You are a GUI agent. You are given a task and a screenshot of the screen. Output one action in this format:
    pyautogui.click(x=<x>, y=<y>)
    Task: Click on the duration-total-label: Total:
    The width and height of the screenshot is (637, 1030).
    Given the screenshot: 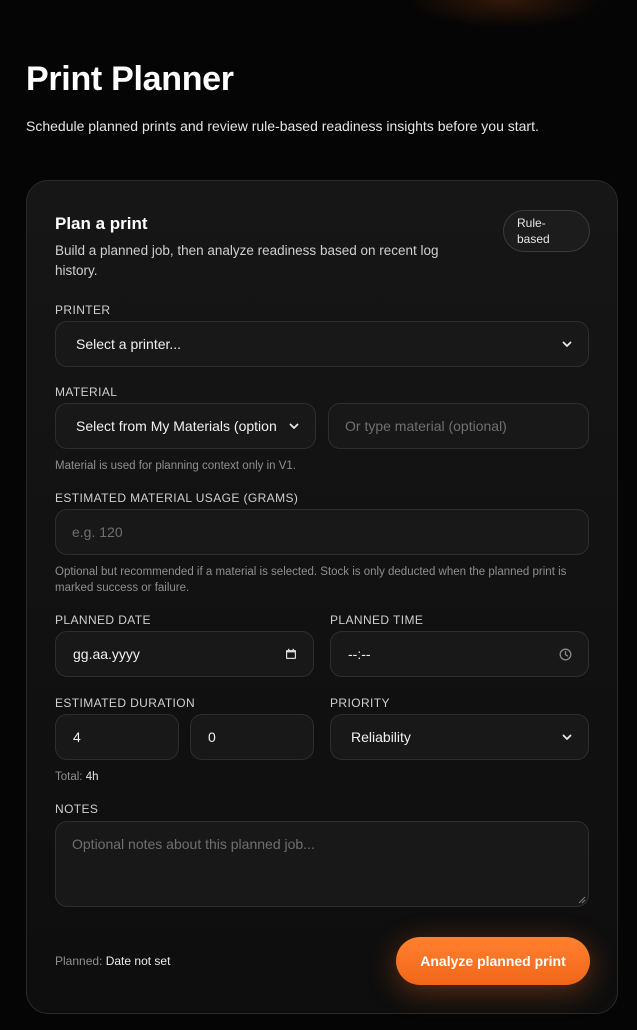 What is the action you would take?
    pyautogui.click(x=69, y=777)
    